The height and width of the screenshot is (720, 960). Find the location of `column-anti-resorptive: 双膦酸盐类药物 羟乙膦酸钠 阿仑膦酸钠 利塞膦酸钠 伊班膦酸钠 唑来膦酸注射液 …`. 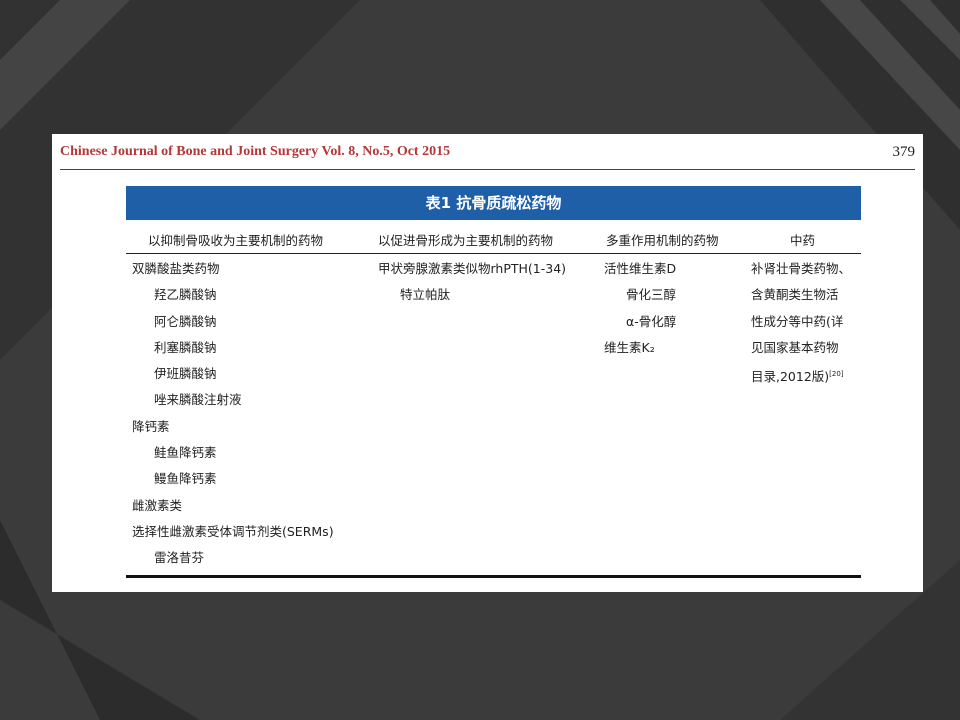

column-anti-resorptive: 双膦酸盐类药物 羟乙膦酸钠 阿仑膦酸钠 利塞膦酸钠 伊班膦酸钠 唑来膦酸注射液 … is located at coordinates (233, 418).